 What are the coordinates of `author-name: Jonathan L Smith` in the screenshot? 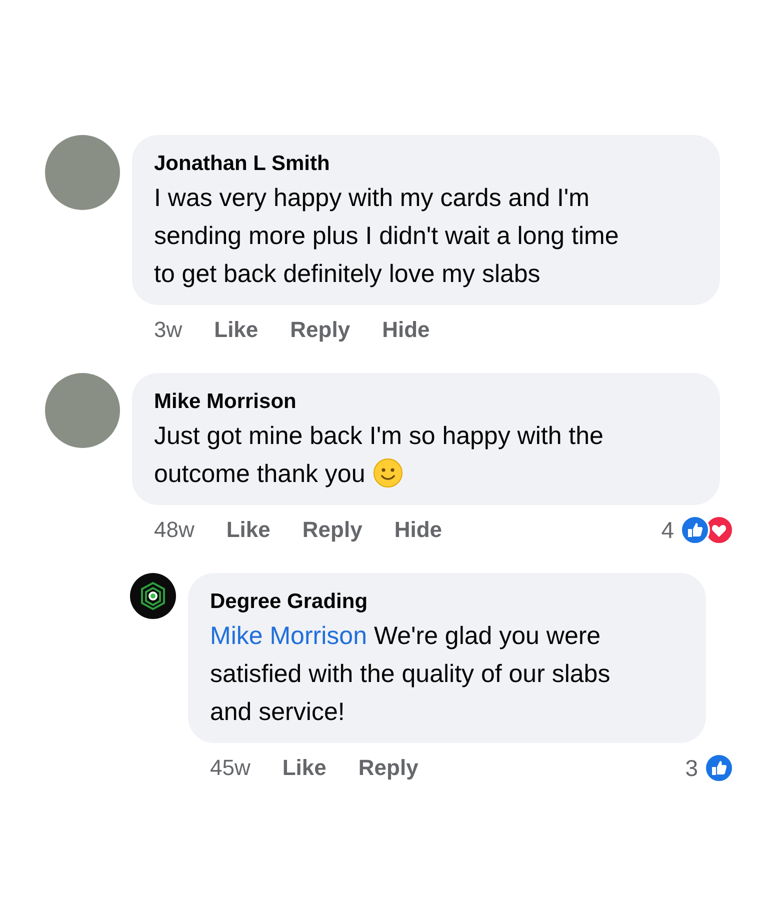 It's located at (426, 164).